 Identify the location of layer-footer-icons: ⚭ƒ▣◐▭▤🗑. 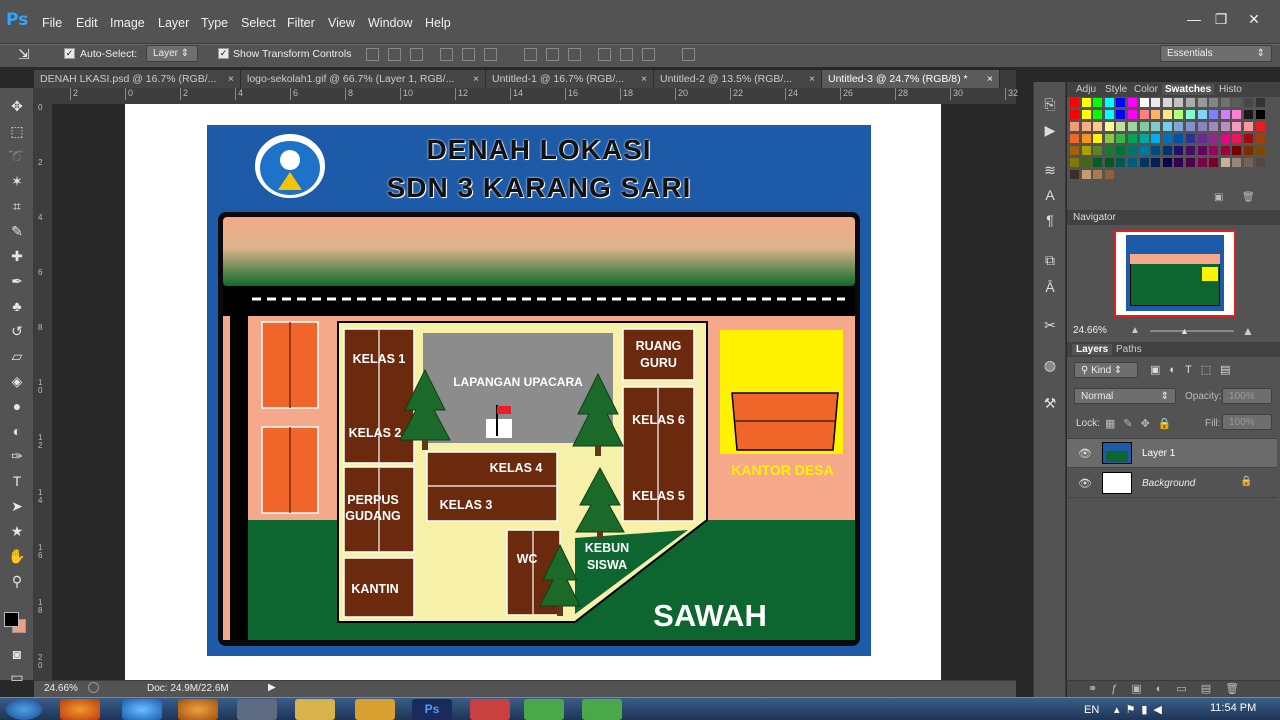
(1170, 688).